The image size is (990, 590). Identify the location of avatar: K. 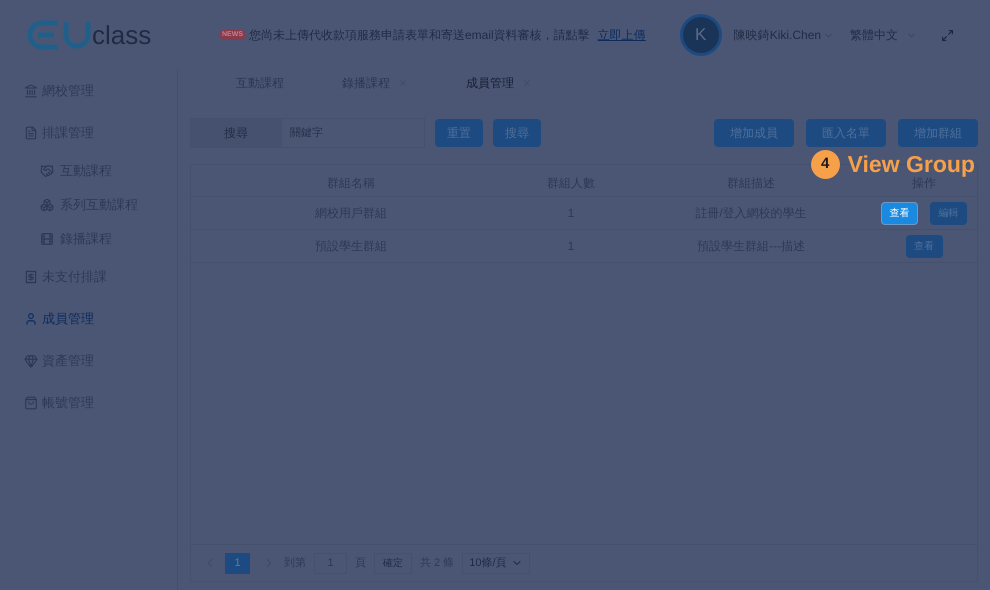
(701, 35).